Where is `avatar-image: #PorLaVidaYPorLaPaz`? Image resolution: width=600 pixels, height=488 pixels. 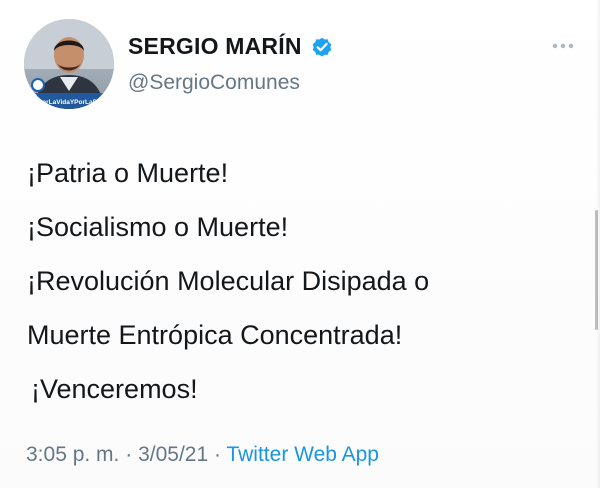
avatar-image: #PorLaVidaYPorLaPaz is located at coordinates (69, 64).